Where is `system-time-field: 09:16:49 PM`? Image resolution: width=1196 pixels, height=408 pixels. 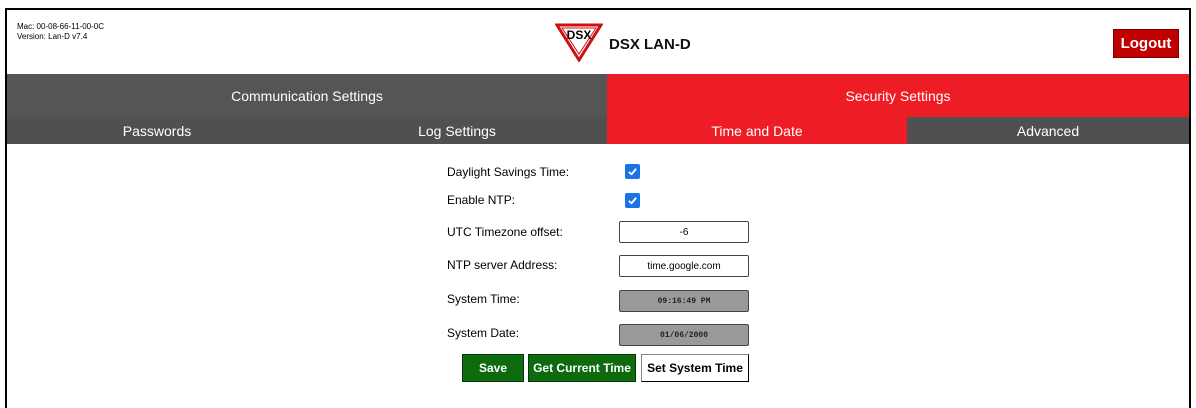 system-time-field: 09:16:49 PM is located at coordinates (684, 301).